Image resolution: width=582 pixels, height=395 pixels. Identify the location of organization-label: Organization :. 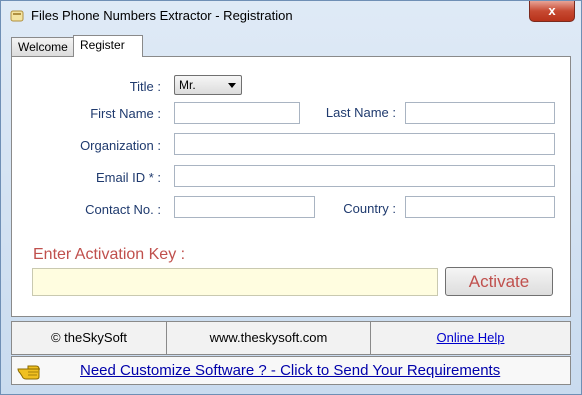
(120, 145).